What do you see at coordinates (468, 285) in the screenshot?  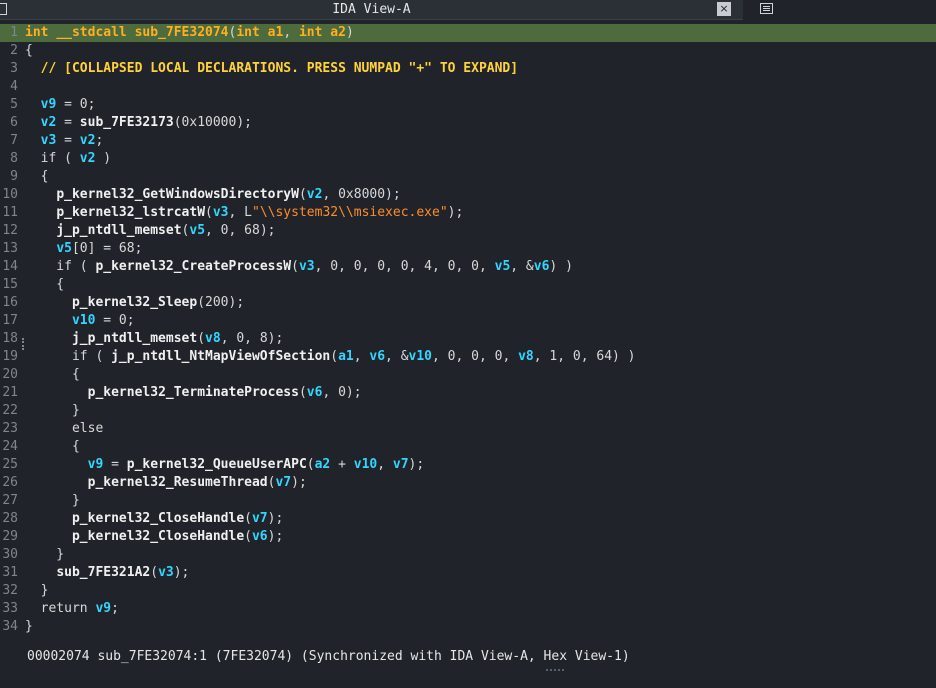 I see `code-line: 15 {` at bounding box center [468, 285].